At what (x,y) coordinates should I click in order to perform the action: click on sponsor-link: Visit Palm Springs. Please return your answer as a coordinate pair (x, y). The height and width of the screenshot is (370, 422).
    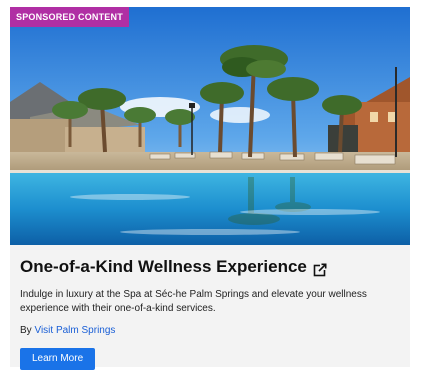
    Looking at the image, I should click on (74, 330).